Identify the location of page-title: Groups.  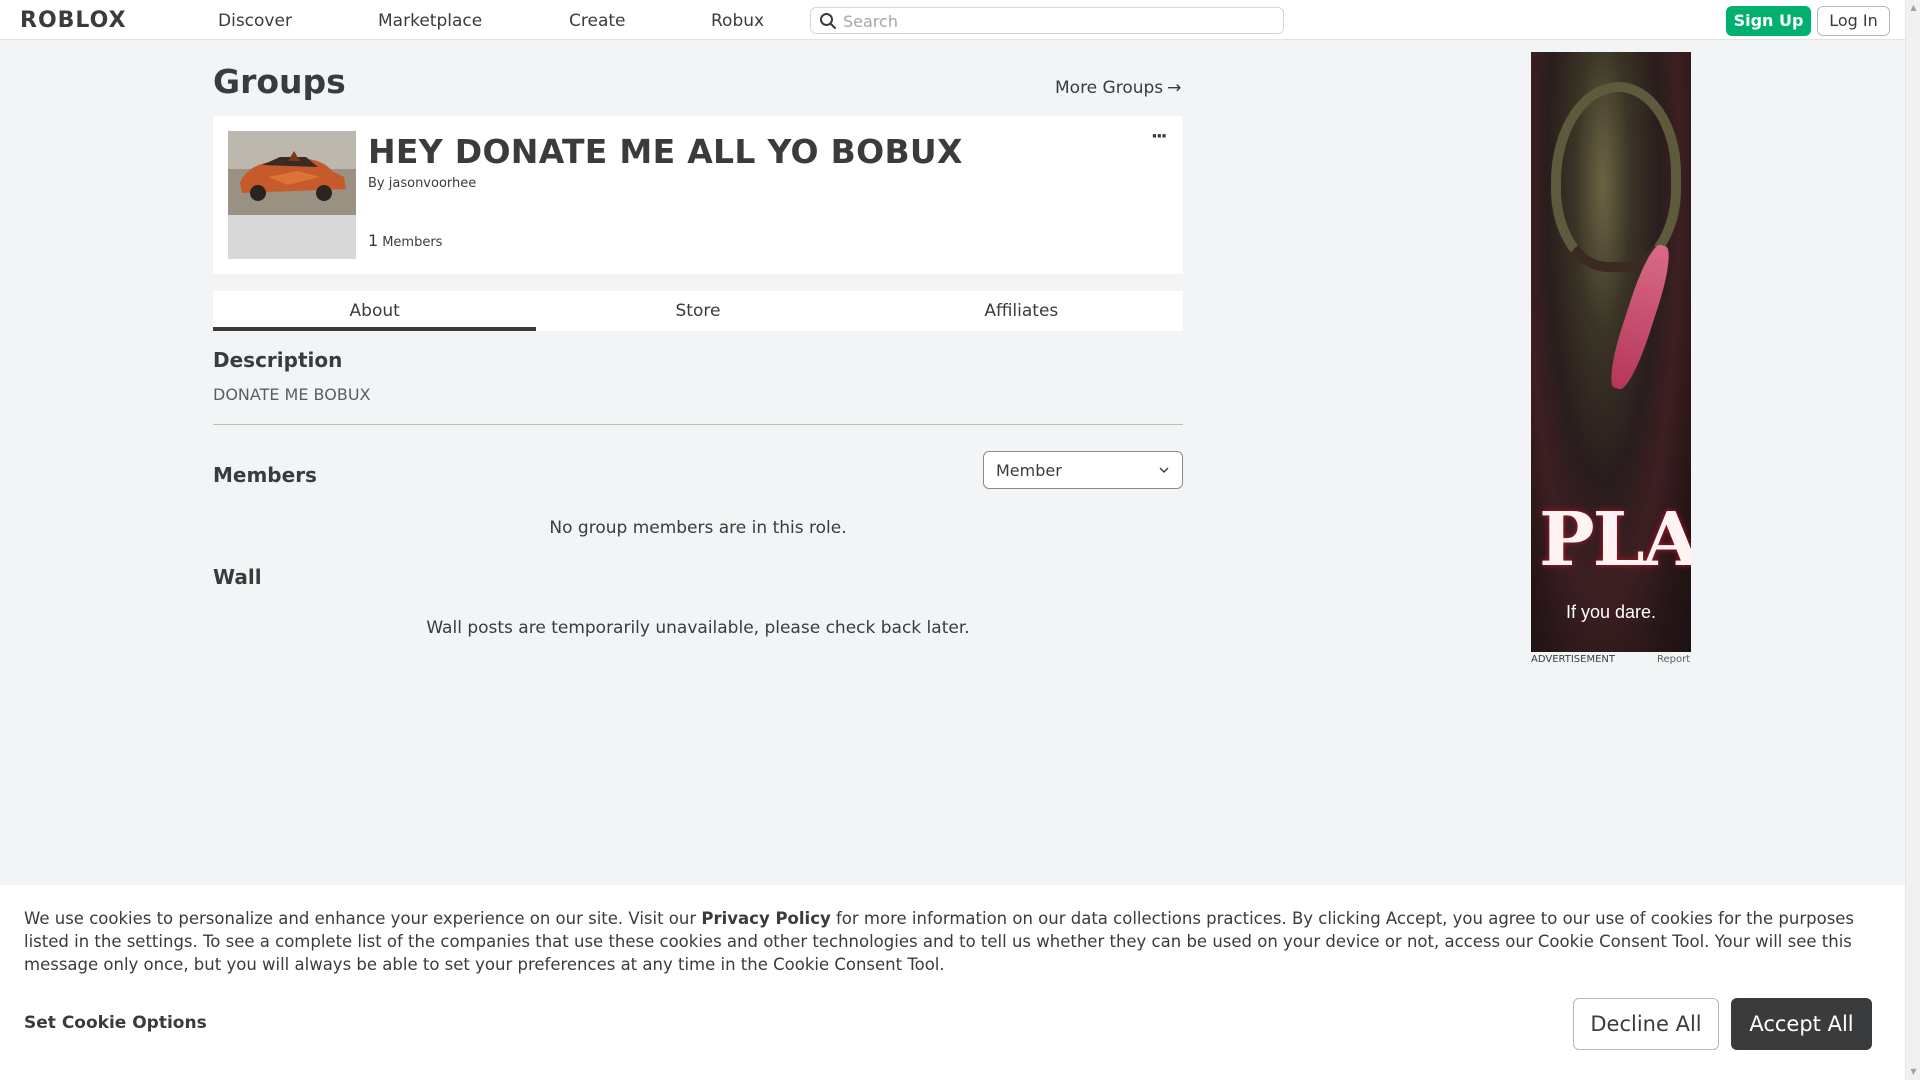
(279, 81).